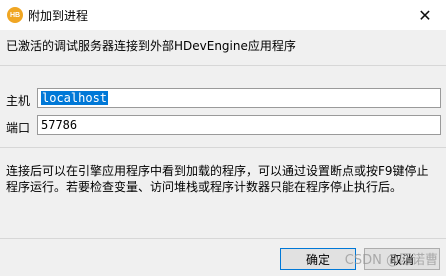 This screenshot has width=446, height=276. I want to click on close-icon: ✕, so click(425, 15).